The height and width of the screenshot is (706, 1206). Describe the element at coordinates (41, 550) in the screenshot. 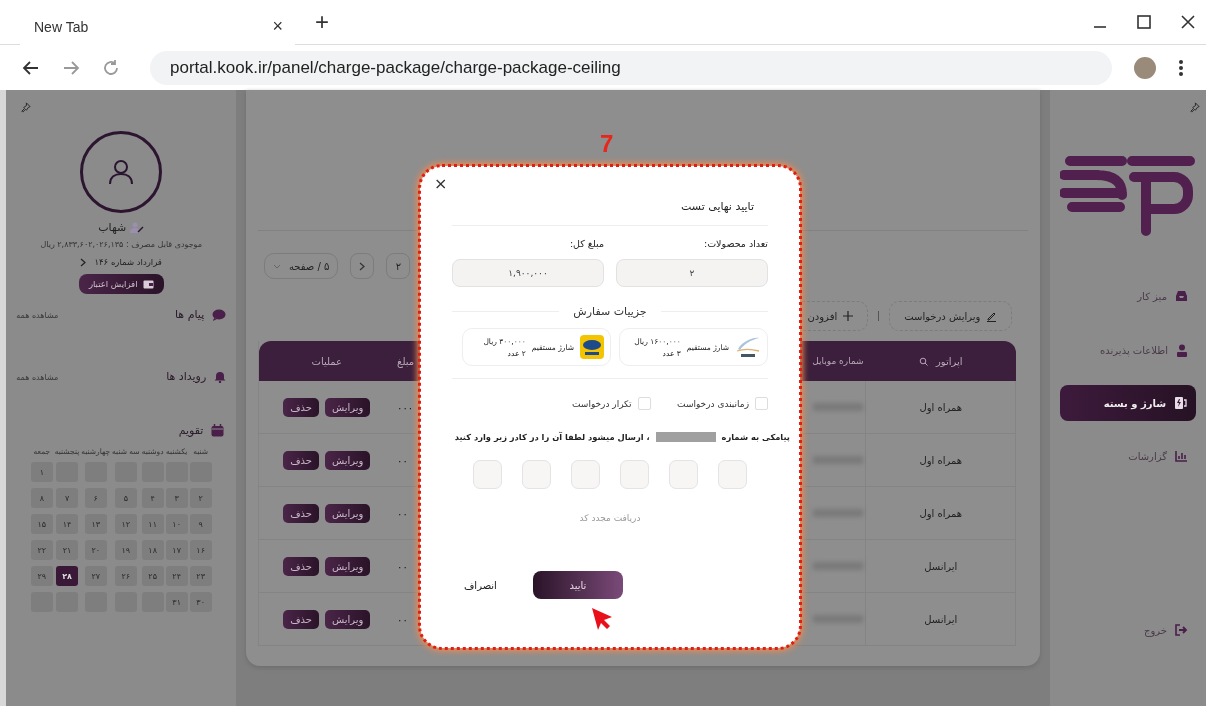

I see `calendar-day: ۲۲` at that location.